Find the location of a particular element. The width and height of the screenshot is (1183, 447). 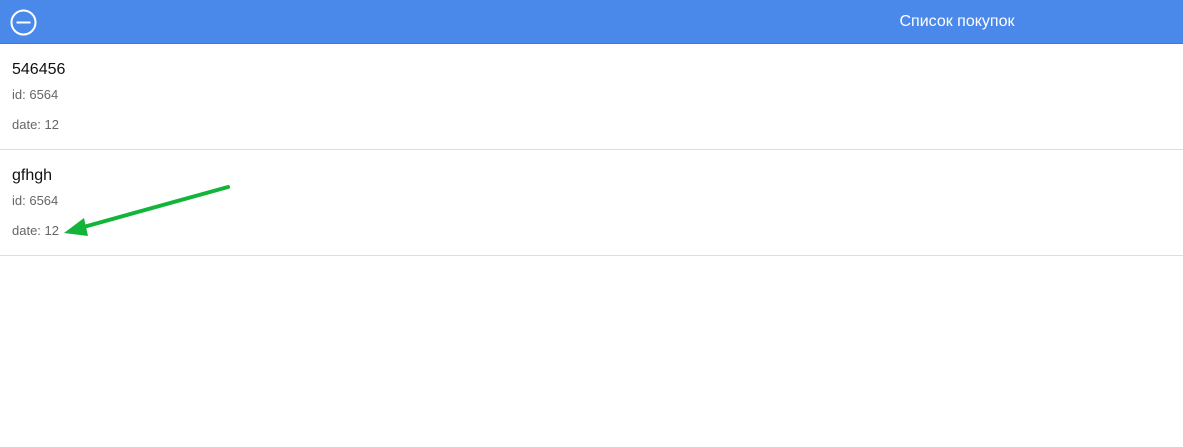

item-name: gfhgh is located at coordinates (32, 175).